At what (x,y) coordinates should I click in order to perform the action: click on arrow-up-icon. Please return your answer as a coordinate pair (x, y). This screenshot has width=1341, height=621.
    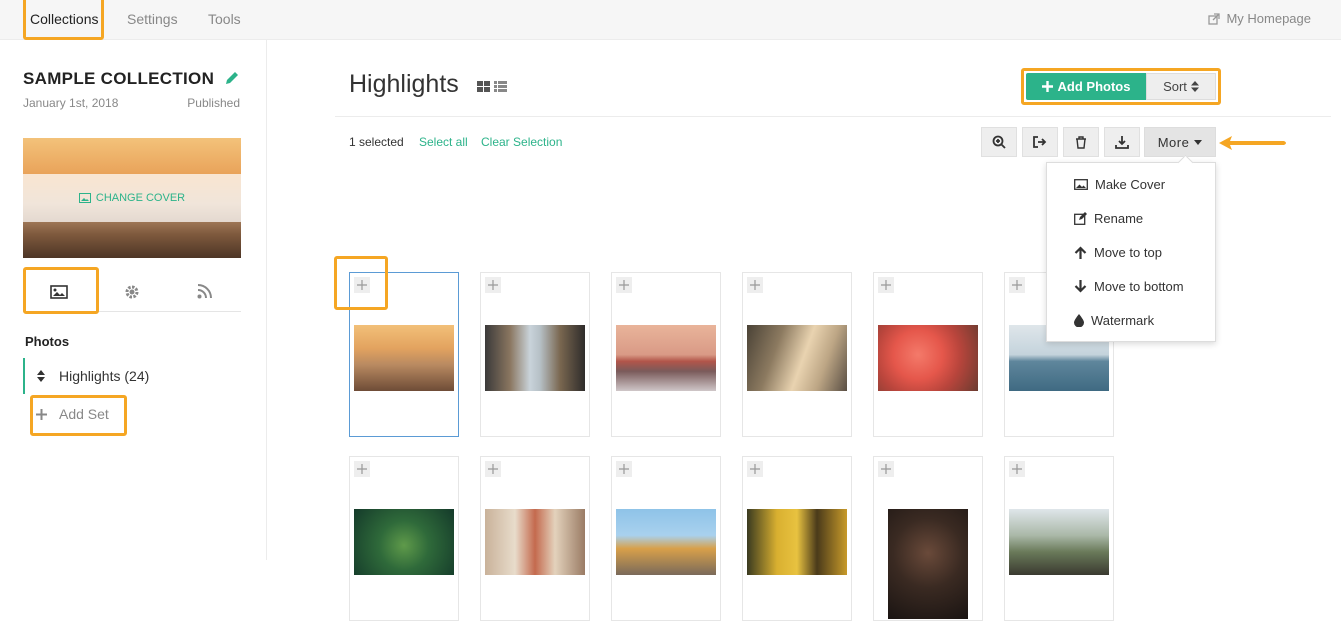
    Looking at the image, I should click on (1080, 252).